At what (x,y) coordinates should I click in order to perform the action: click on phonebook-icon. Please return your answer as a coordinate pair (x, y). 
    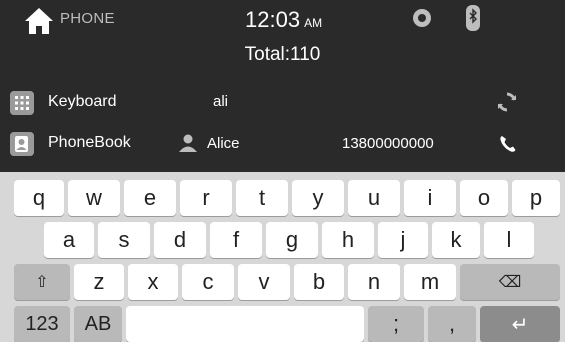
    Looking at the image, I should click on (22, 144).